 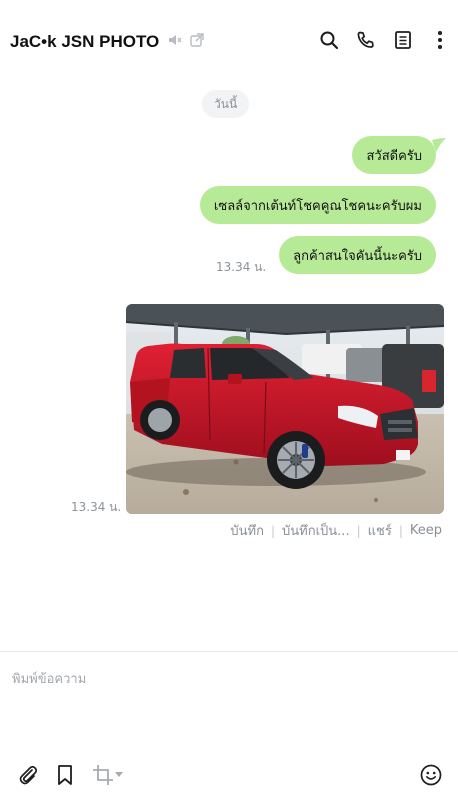 I want to click on emoji-icon, so click(x=431, y=775).